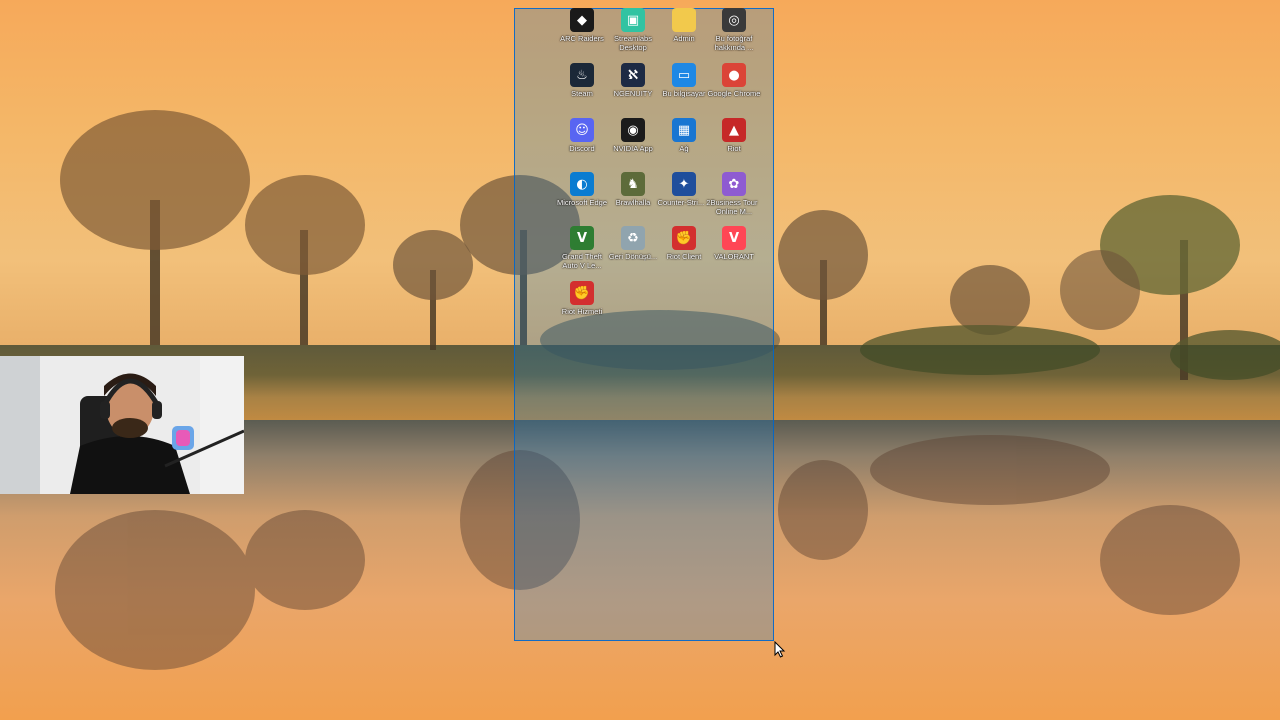  I want to click on desktop-icon: ℵ NGENUITY, so click(633, 85).